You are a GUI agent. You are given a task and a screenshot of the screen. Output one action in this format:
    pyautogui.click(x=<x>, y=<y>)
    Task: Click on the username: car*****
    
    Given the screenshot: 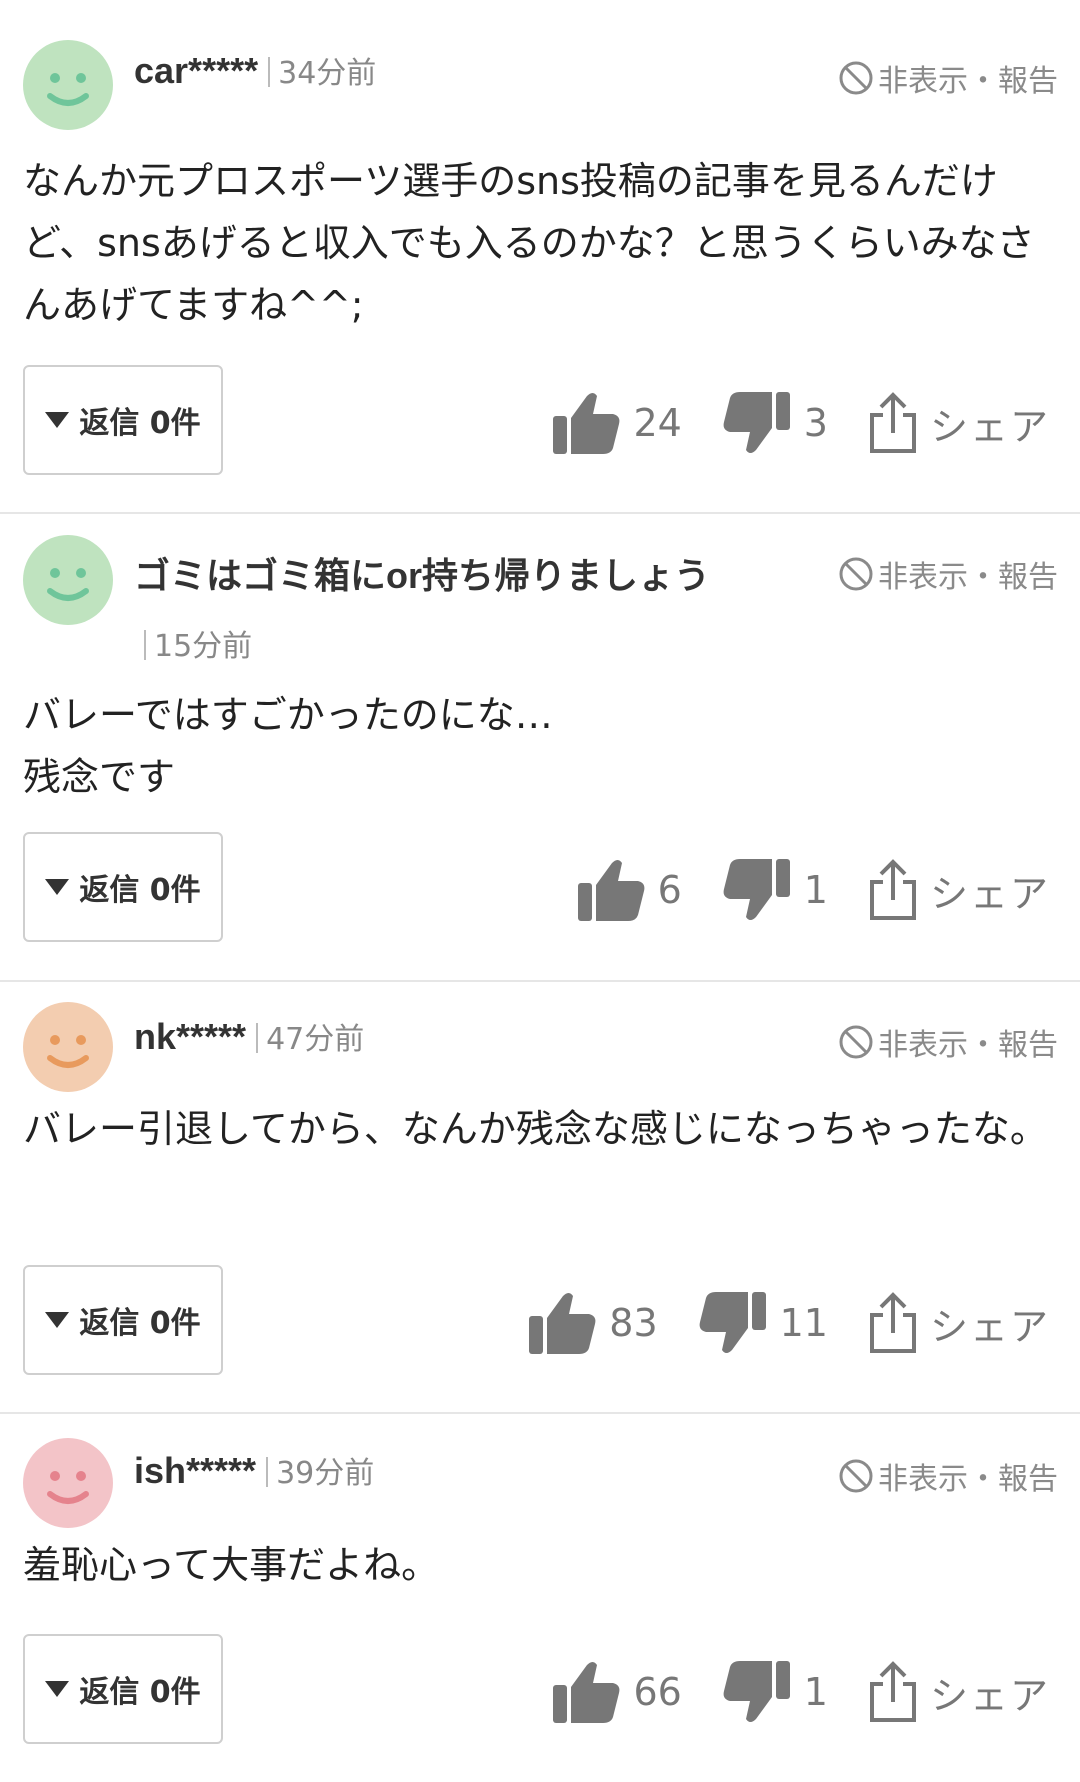 What is the action you would take?
    pyautogui.click(x=196, y=70)
    